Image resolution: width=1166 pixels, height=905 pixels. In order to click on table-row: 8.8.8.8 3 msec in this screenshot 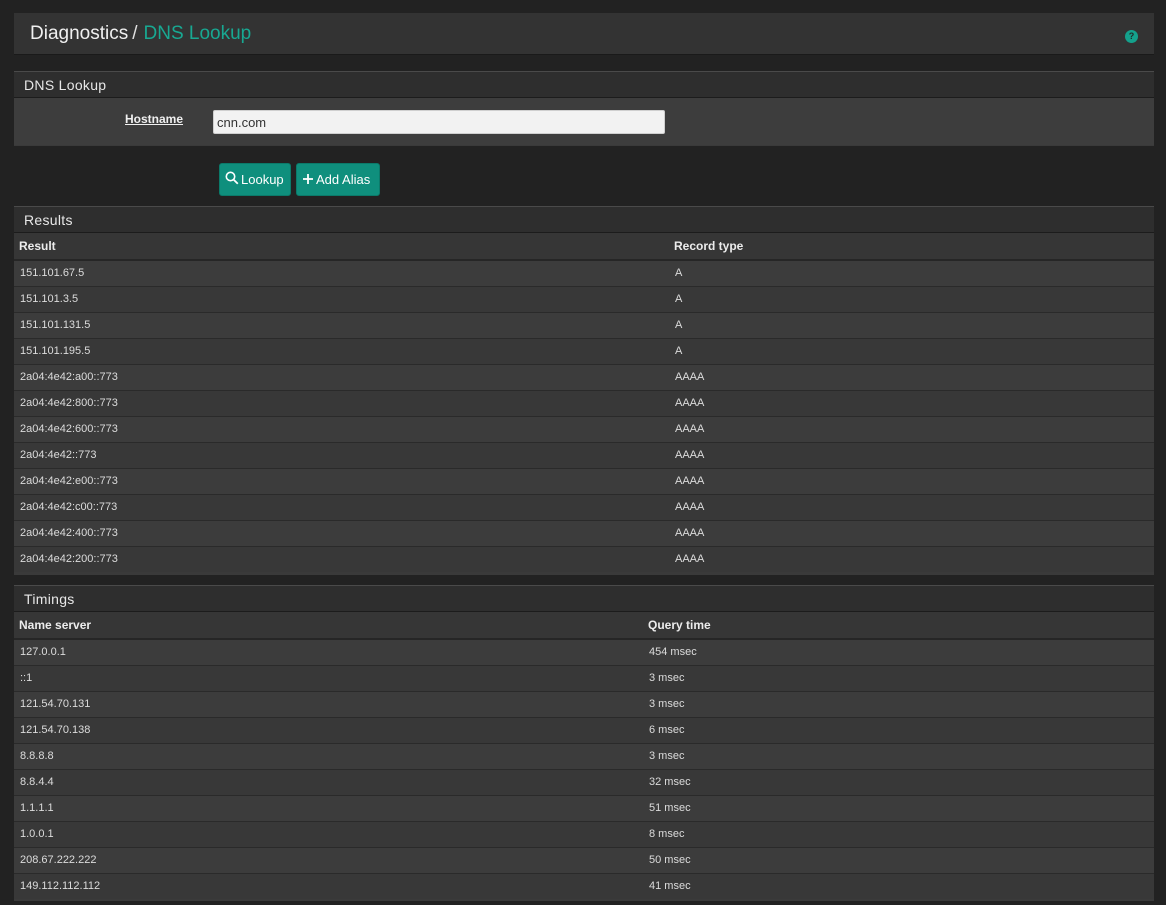, I will do `click(584, 755)`.